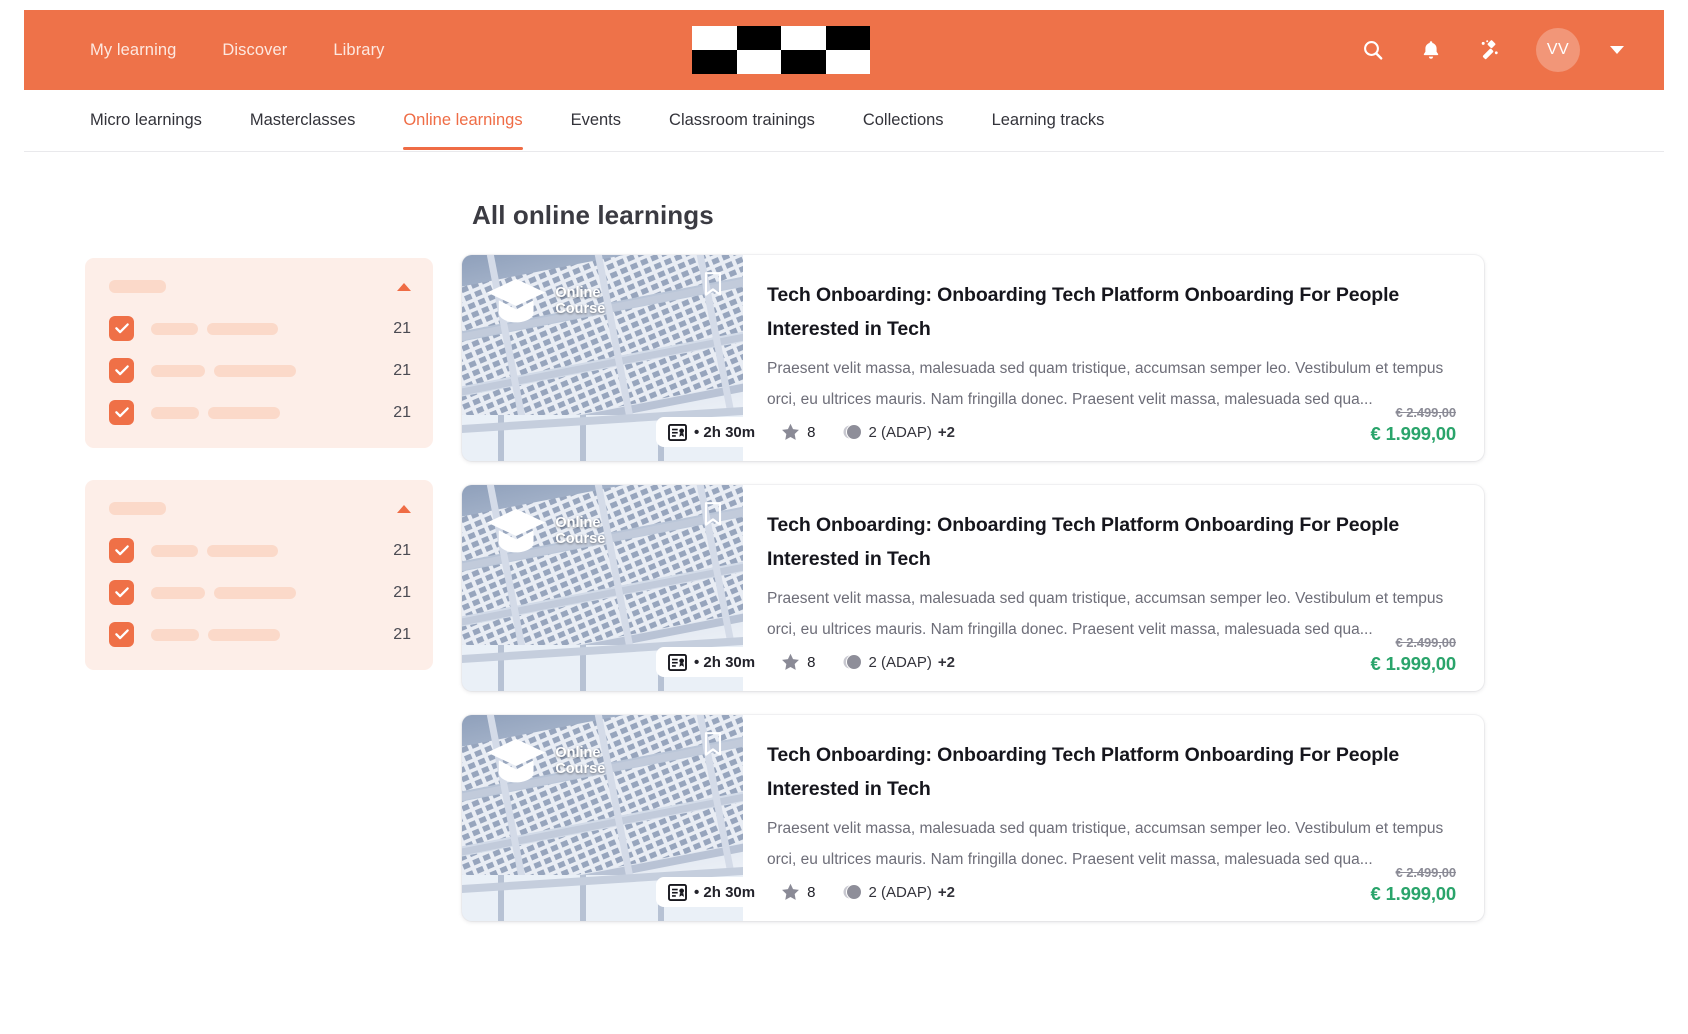 This screenshot has width=1688, height=1034. I want to click on primary-nav: My learning Discover Library, so click(237, 50).